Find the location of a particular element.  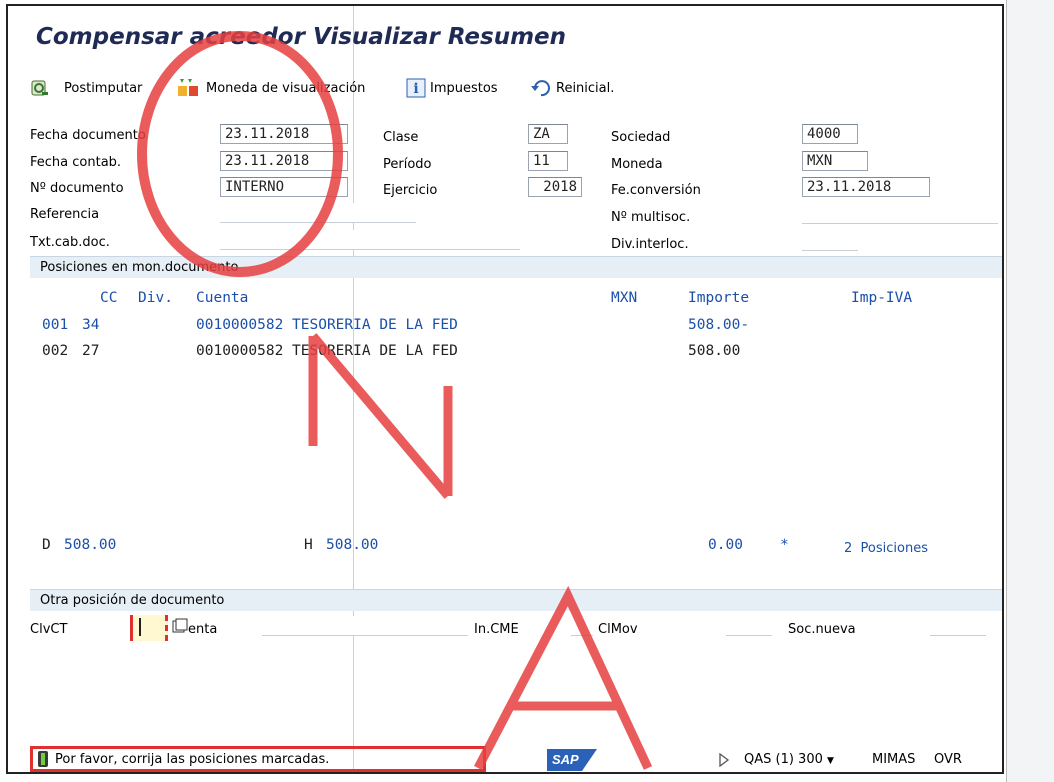

debit-label: D is located at coordinates (46, 545).